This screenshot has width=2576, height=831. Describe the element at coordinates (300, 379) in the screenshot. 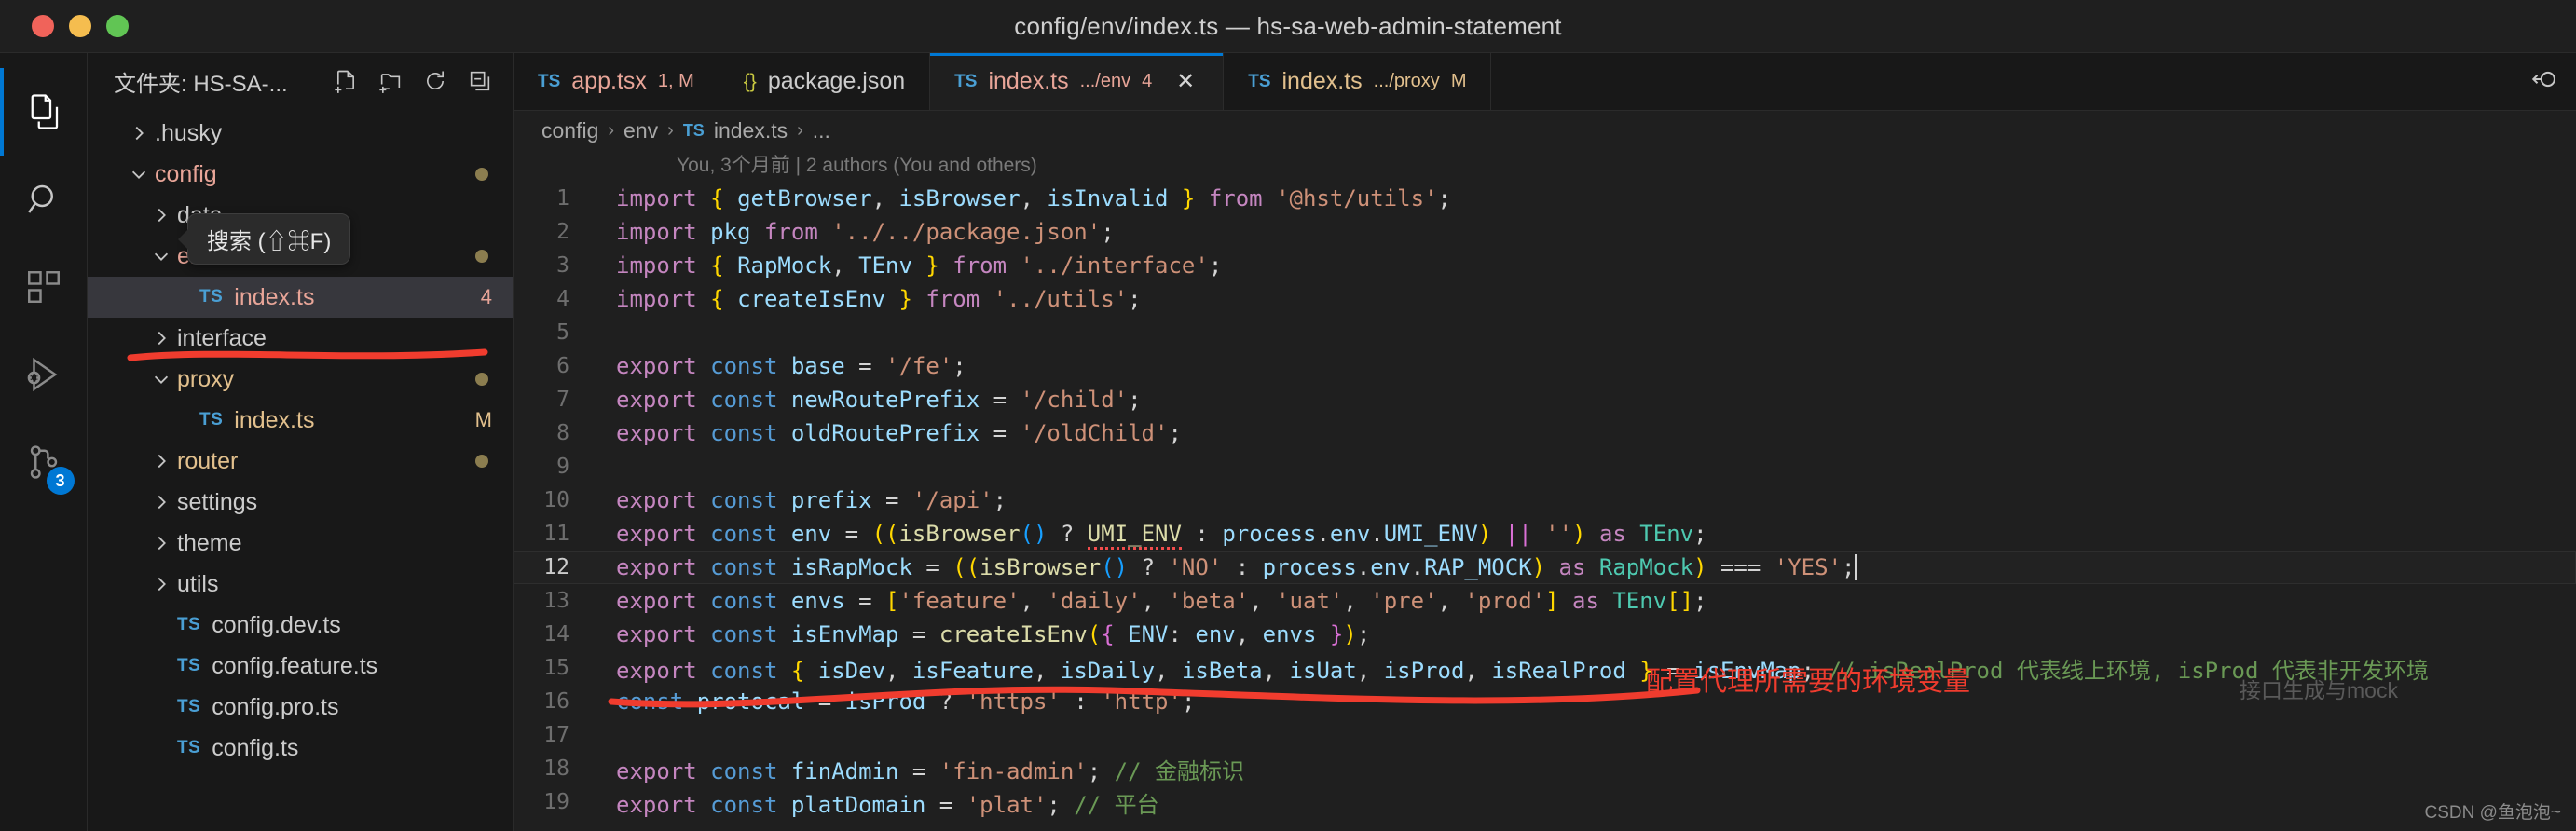

I see `tree-folder-proxy: proxy` at that location.